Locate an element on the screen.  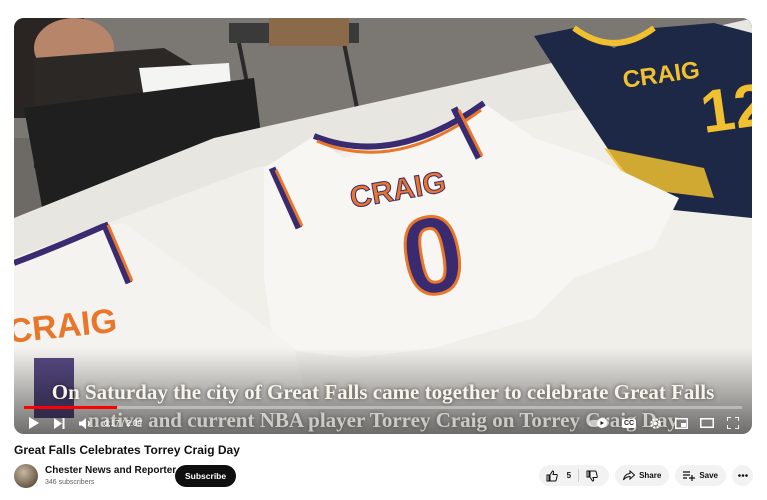
action-bar: 5 Share Save is located at coordinates (645, 475).